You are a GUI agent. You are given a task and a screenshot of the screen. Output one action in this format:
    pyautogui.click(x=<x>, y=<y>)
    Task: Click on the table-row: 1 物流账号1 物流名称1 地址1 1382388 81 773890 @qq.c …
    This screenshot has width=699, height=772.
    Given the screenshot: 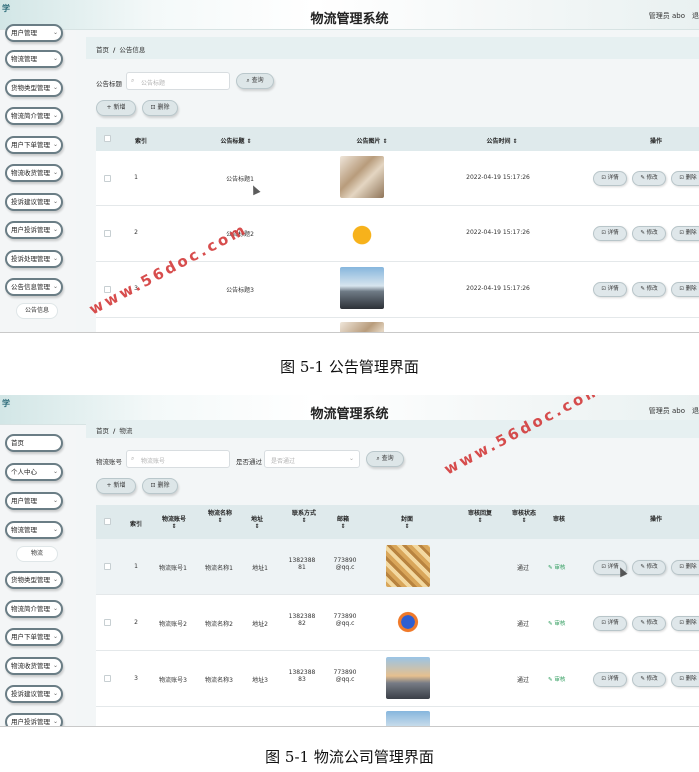 What is the action you would take?
    pyautogui.click(x=397, y=567)
    